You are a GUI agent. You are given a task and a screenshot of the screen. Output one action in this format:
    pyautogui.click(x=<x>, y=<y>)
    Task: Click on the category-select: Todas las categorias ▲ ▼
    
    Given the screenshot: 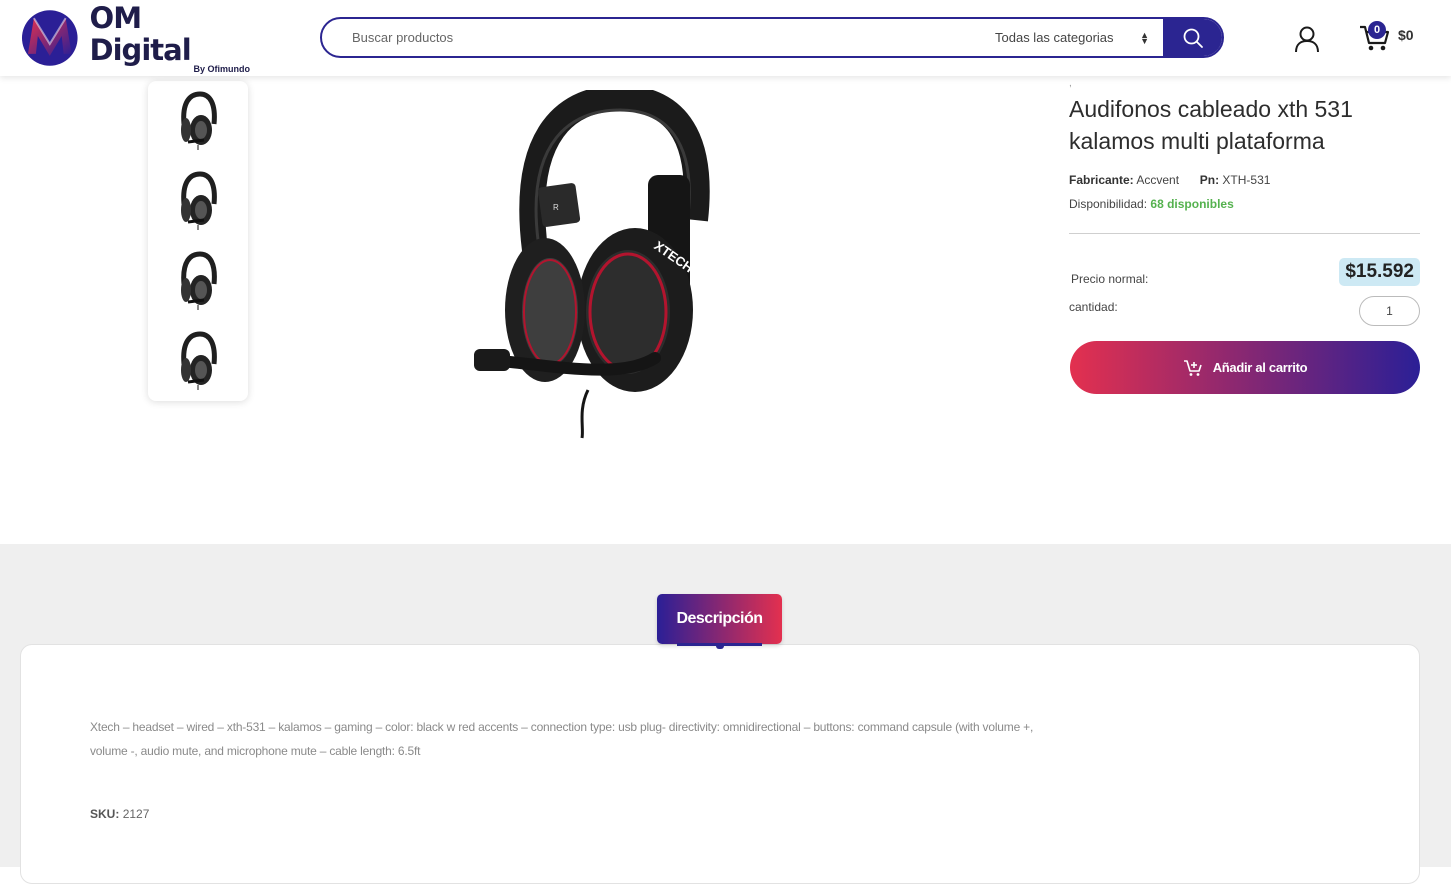 What is the action you would take?
    pyautogui.click(x=1073, y=37)
    